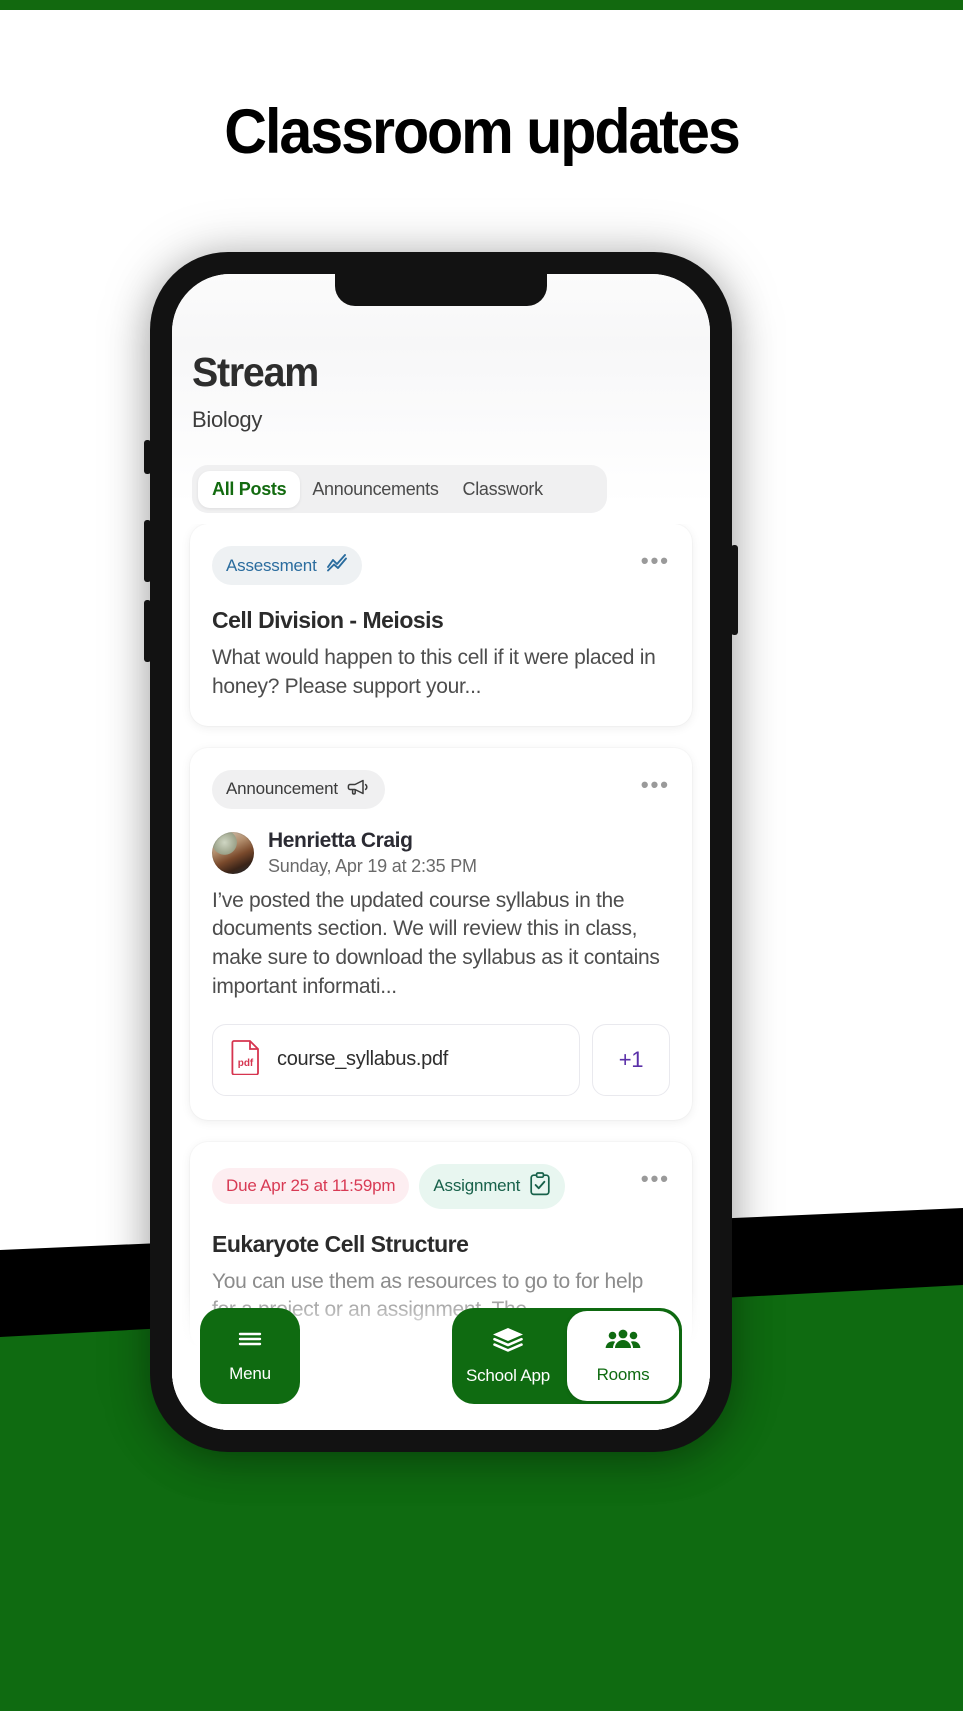  I want to click on menu-button: Menu, so click(250, 1356).